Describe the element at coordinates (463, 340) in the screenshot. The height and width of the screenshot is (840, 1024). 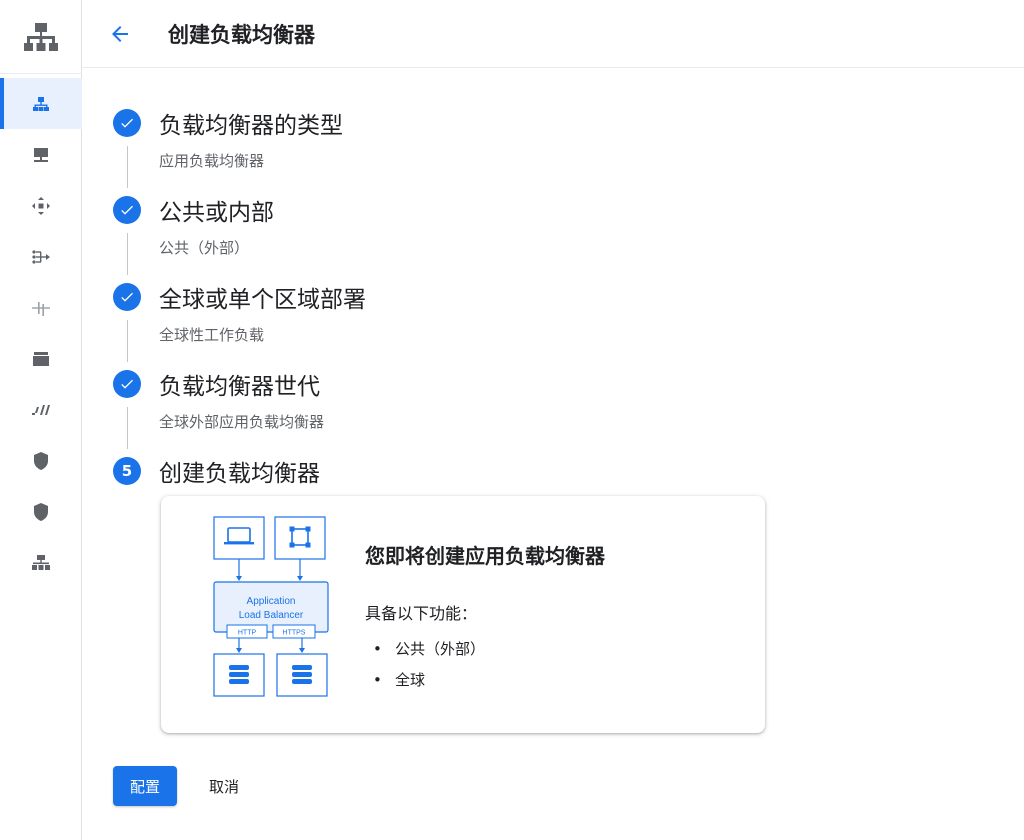
I see `step-body: 全球性工作负载` at that location.